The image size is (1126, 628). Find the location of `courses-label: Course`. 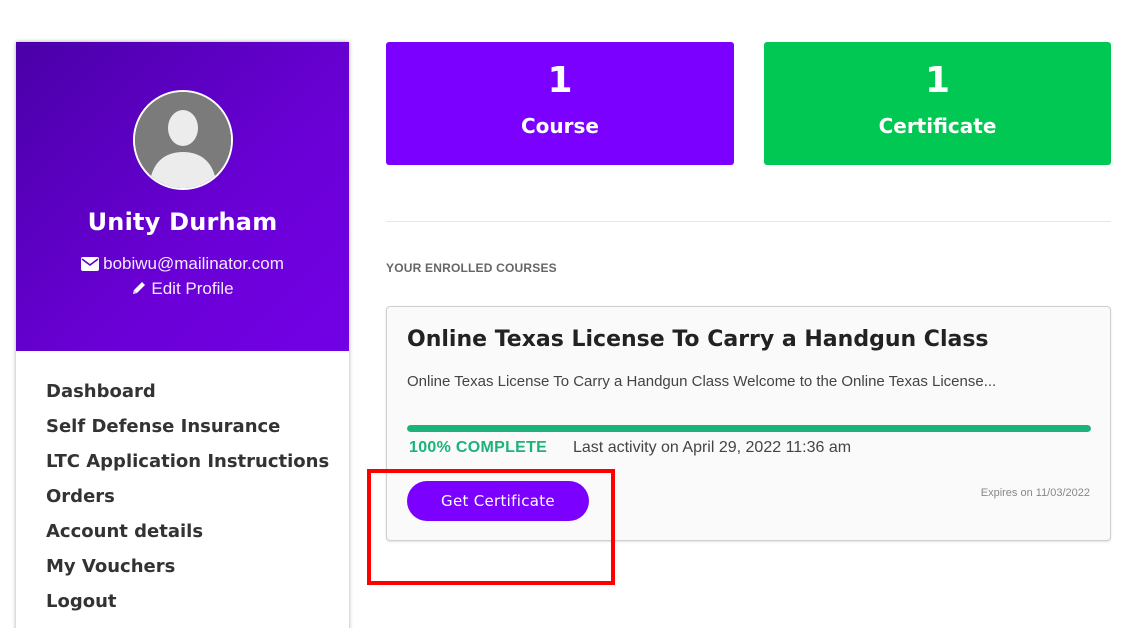

courses-label: Course is located at coordinates (560, 126).